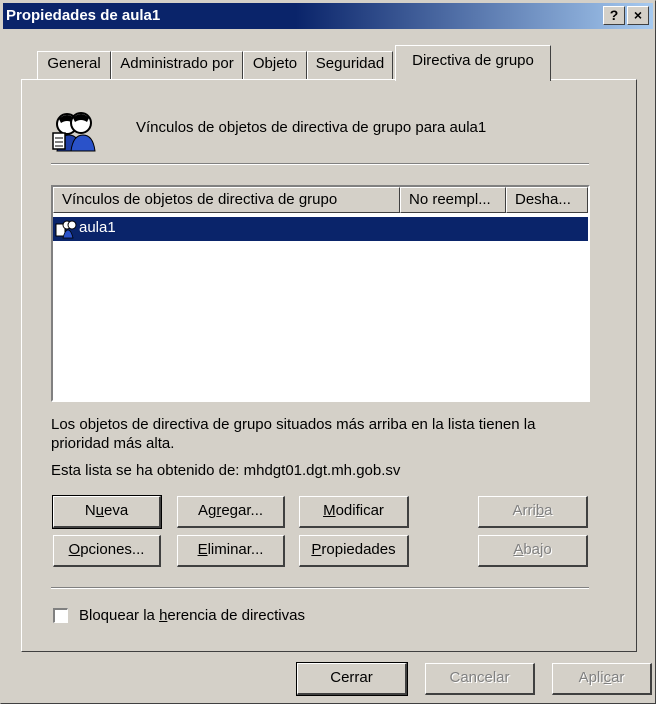 The image size is (658, 706). Describe the element at coordinates (177, 65) in the screenshot. I see `tab-administrado-por: Administrado por` at that location.